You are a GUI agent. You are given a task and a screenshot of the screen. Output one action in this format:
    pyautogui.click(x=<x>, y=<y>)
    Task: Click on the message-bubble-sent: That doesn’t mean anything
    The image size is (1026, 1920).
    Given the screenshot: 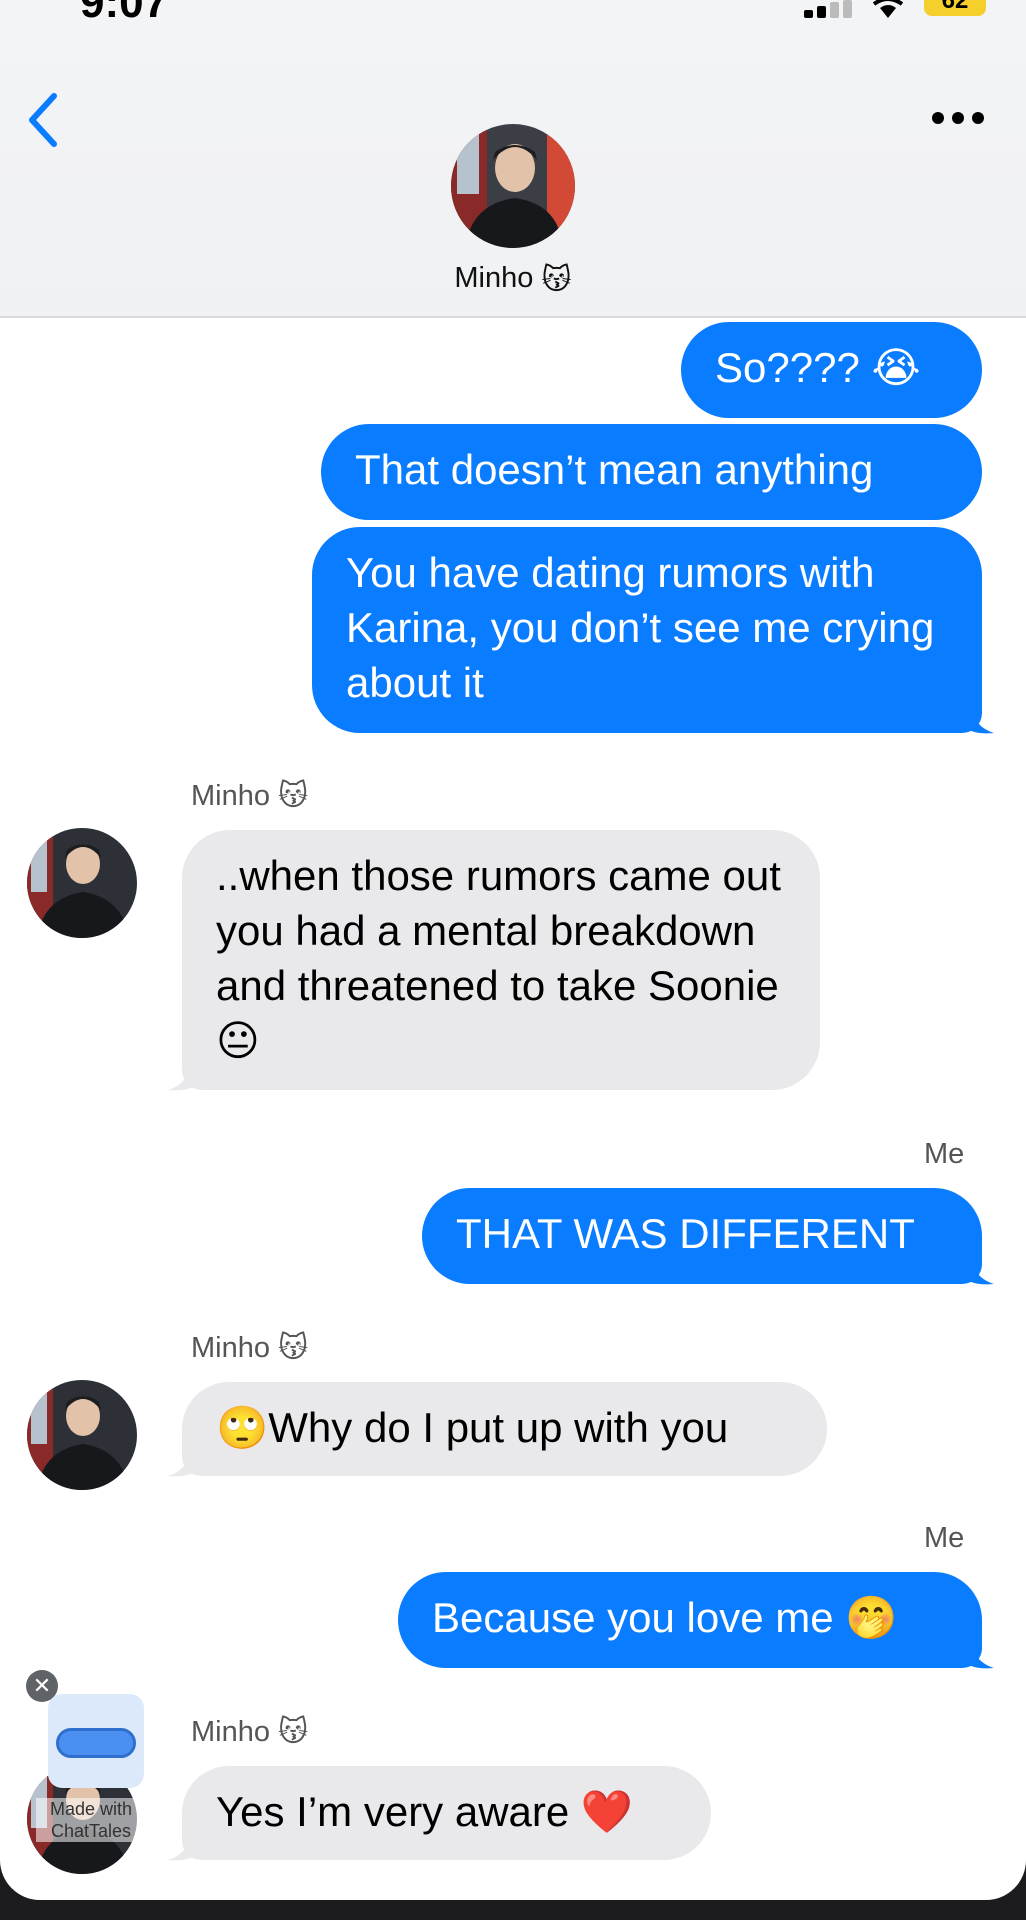 What is the action you would take?
    pyautogui.click(x=651, y=472)
    